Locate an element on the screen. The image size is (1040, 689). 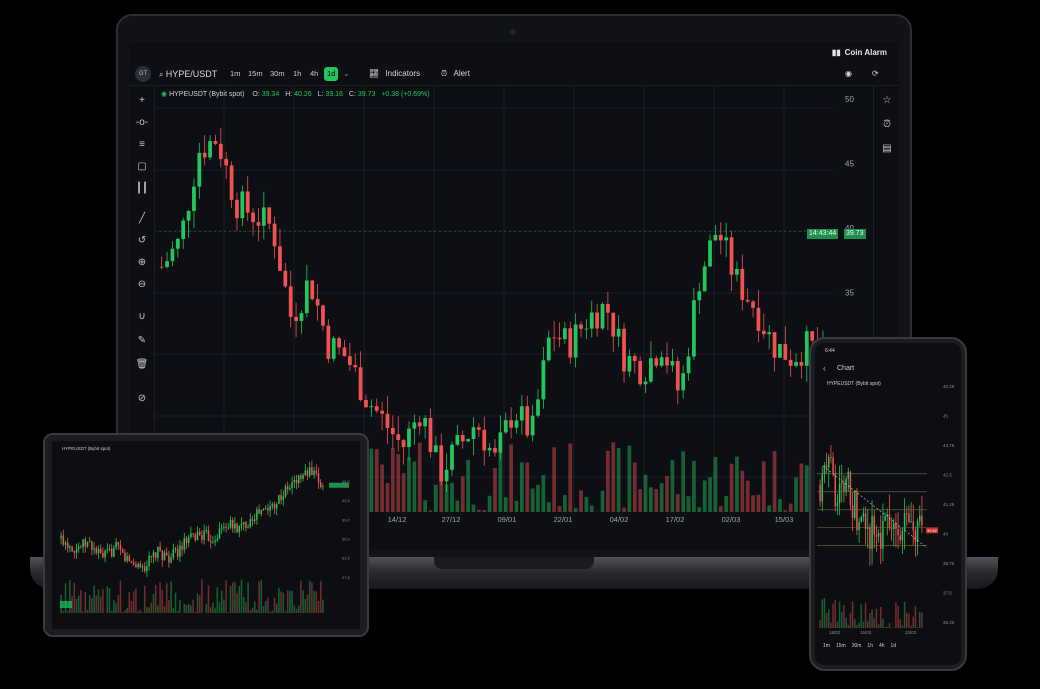
phone-tf-15m: 15m is located at coordinates (841, 646).